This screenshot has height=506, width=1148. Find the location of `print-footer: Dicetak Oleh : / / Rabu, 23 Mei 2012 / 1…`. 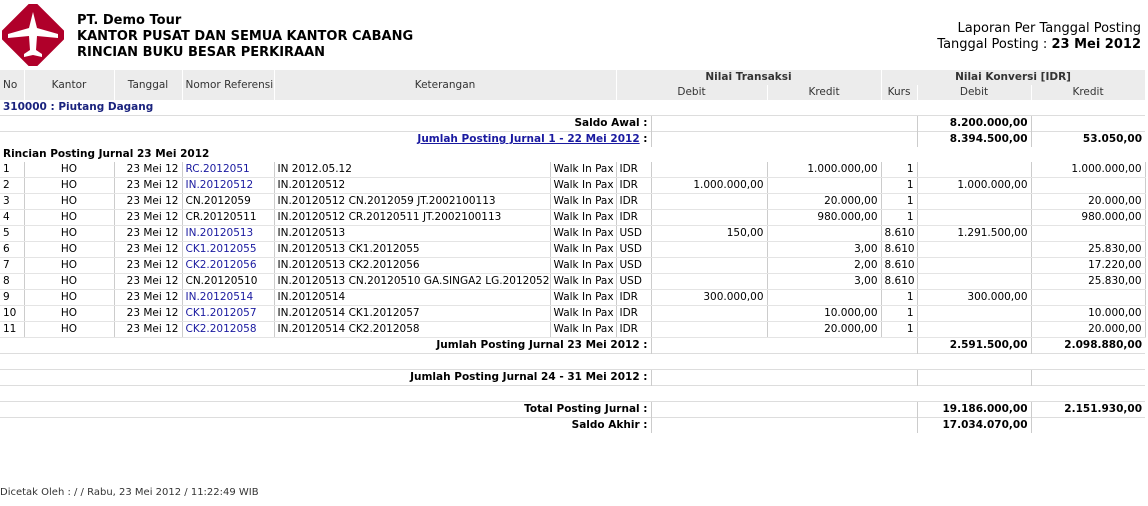

print-footer: Dicetak Oleh : / / Rabu, 23 Mei 2012 / 1… is located at coordinates (129, 492).